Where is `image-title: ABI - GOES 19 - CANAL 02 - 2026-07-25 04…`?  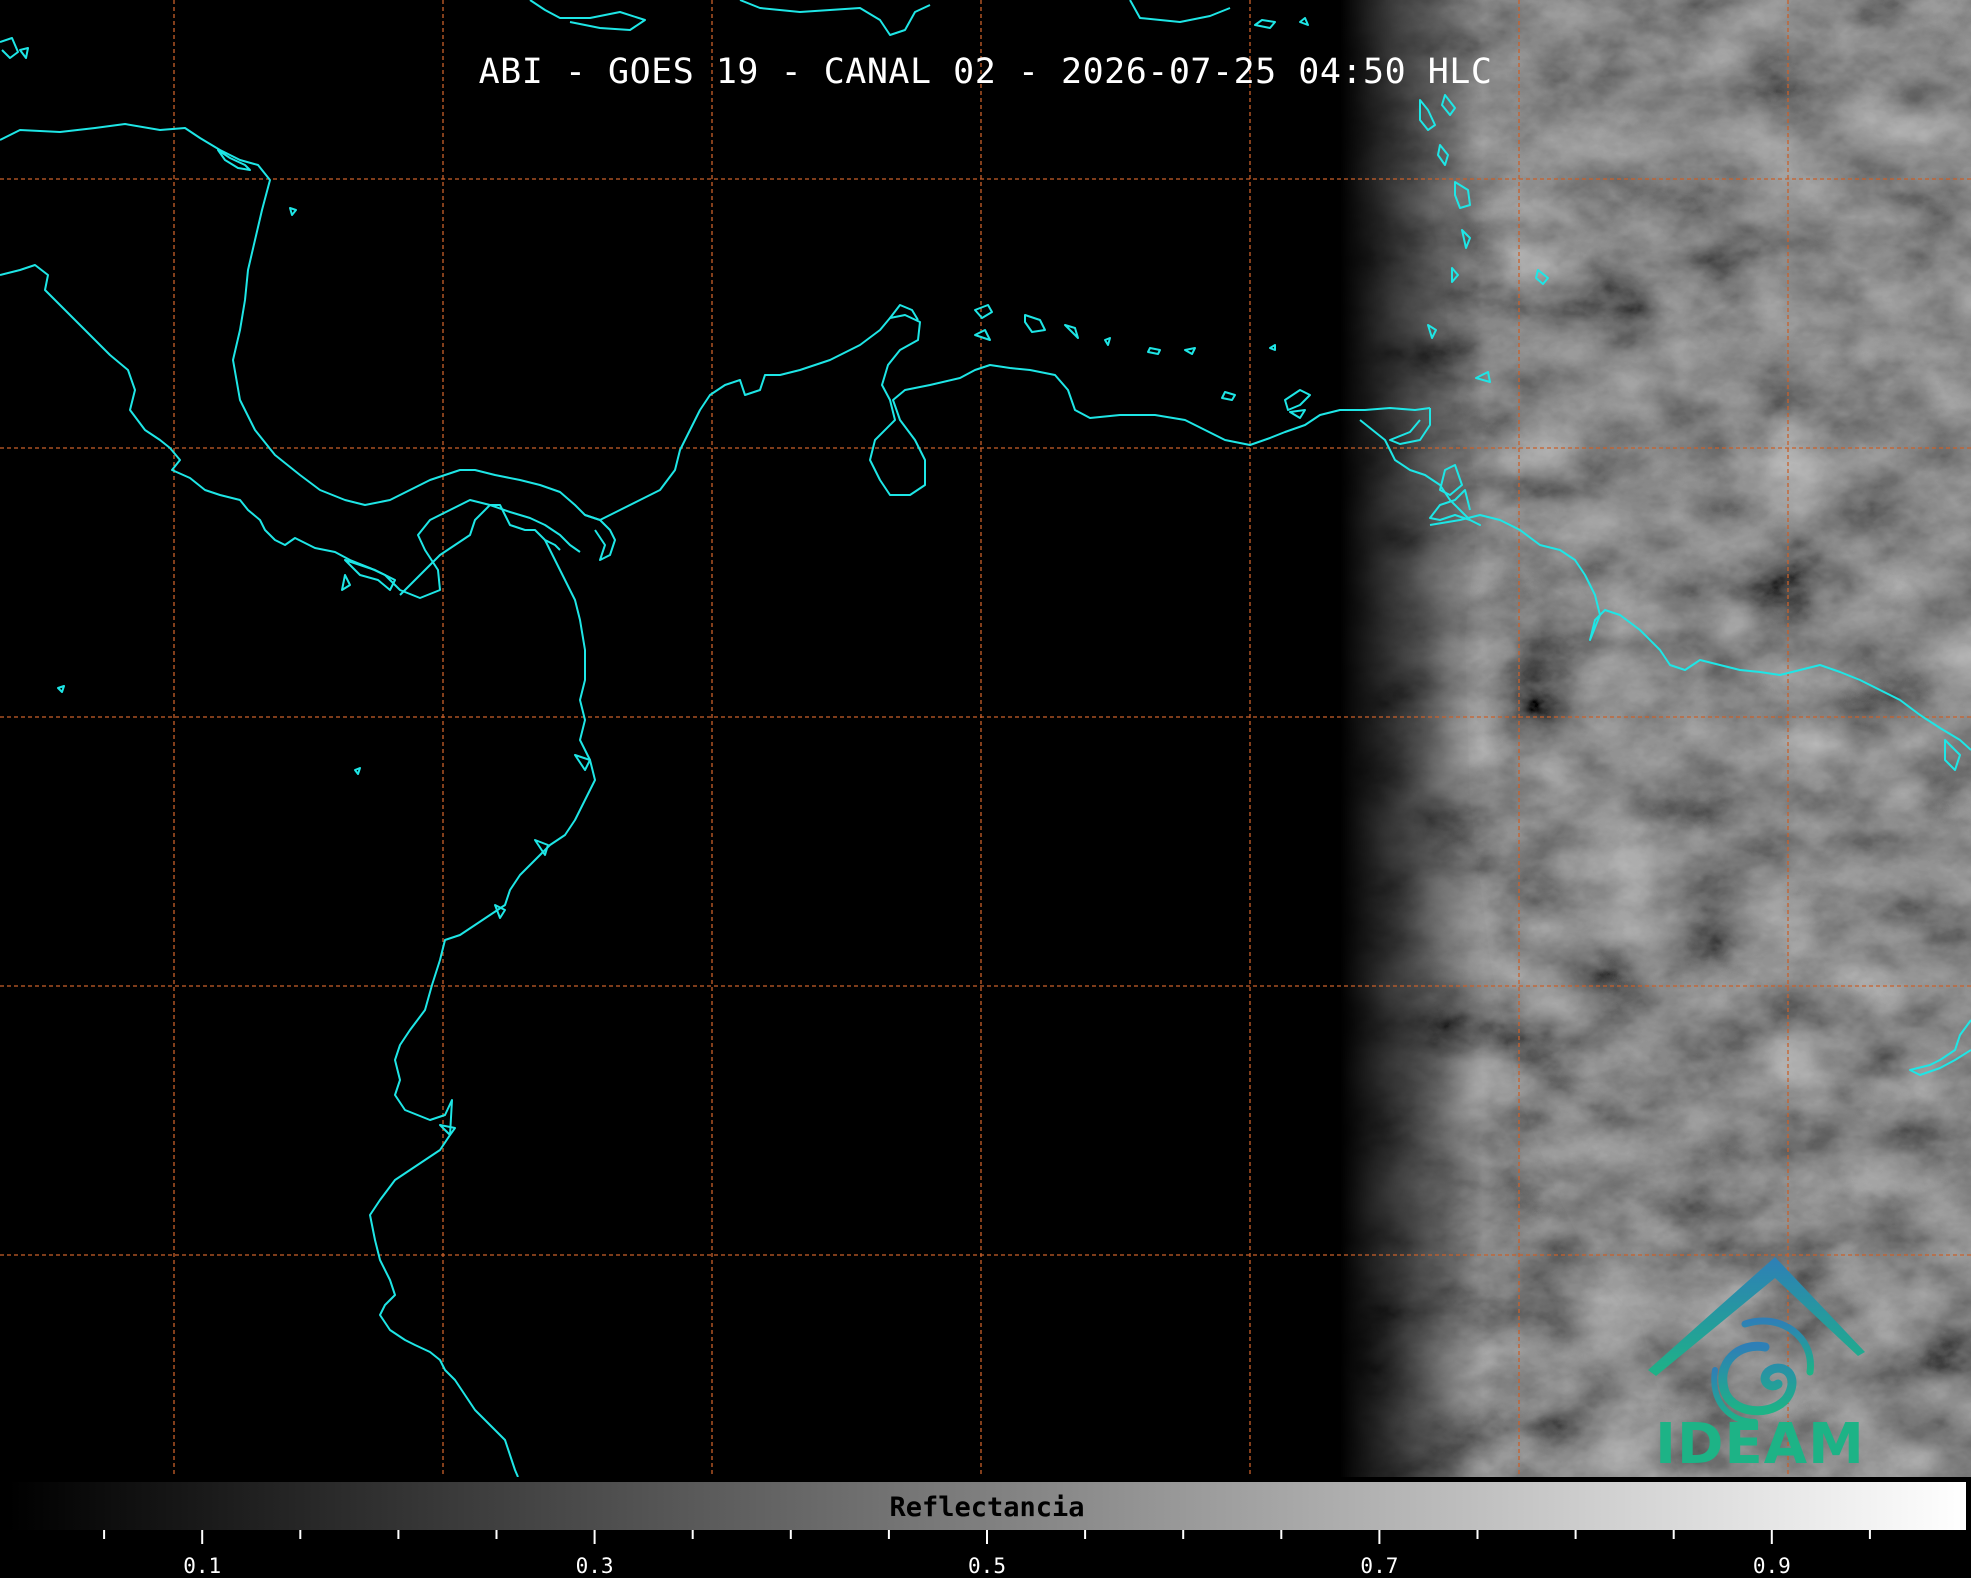
image-title: ABI - GOES 19 - CANAL 02 - 2026-07-25 04… is located at coordinates (985, 72).